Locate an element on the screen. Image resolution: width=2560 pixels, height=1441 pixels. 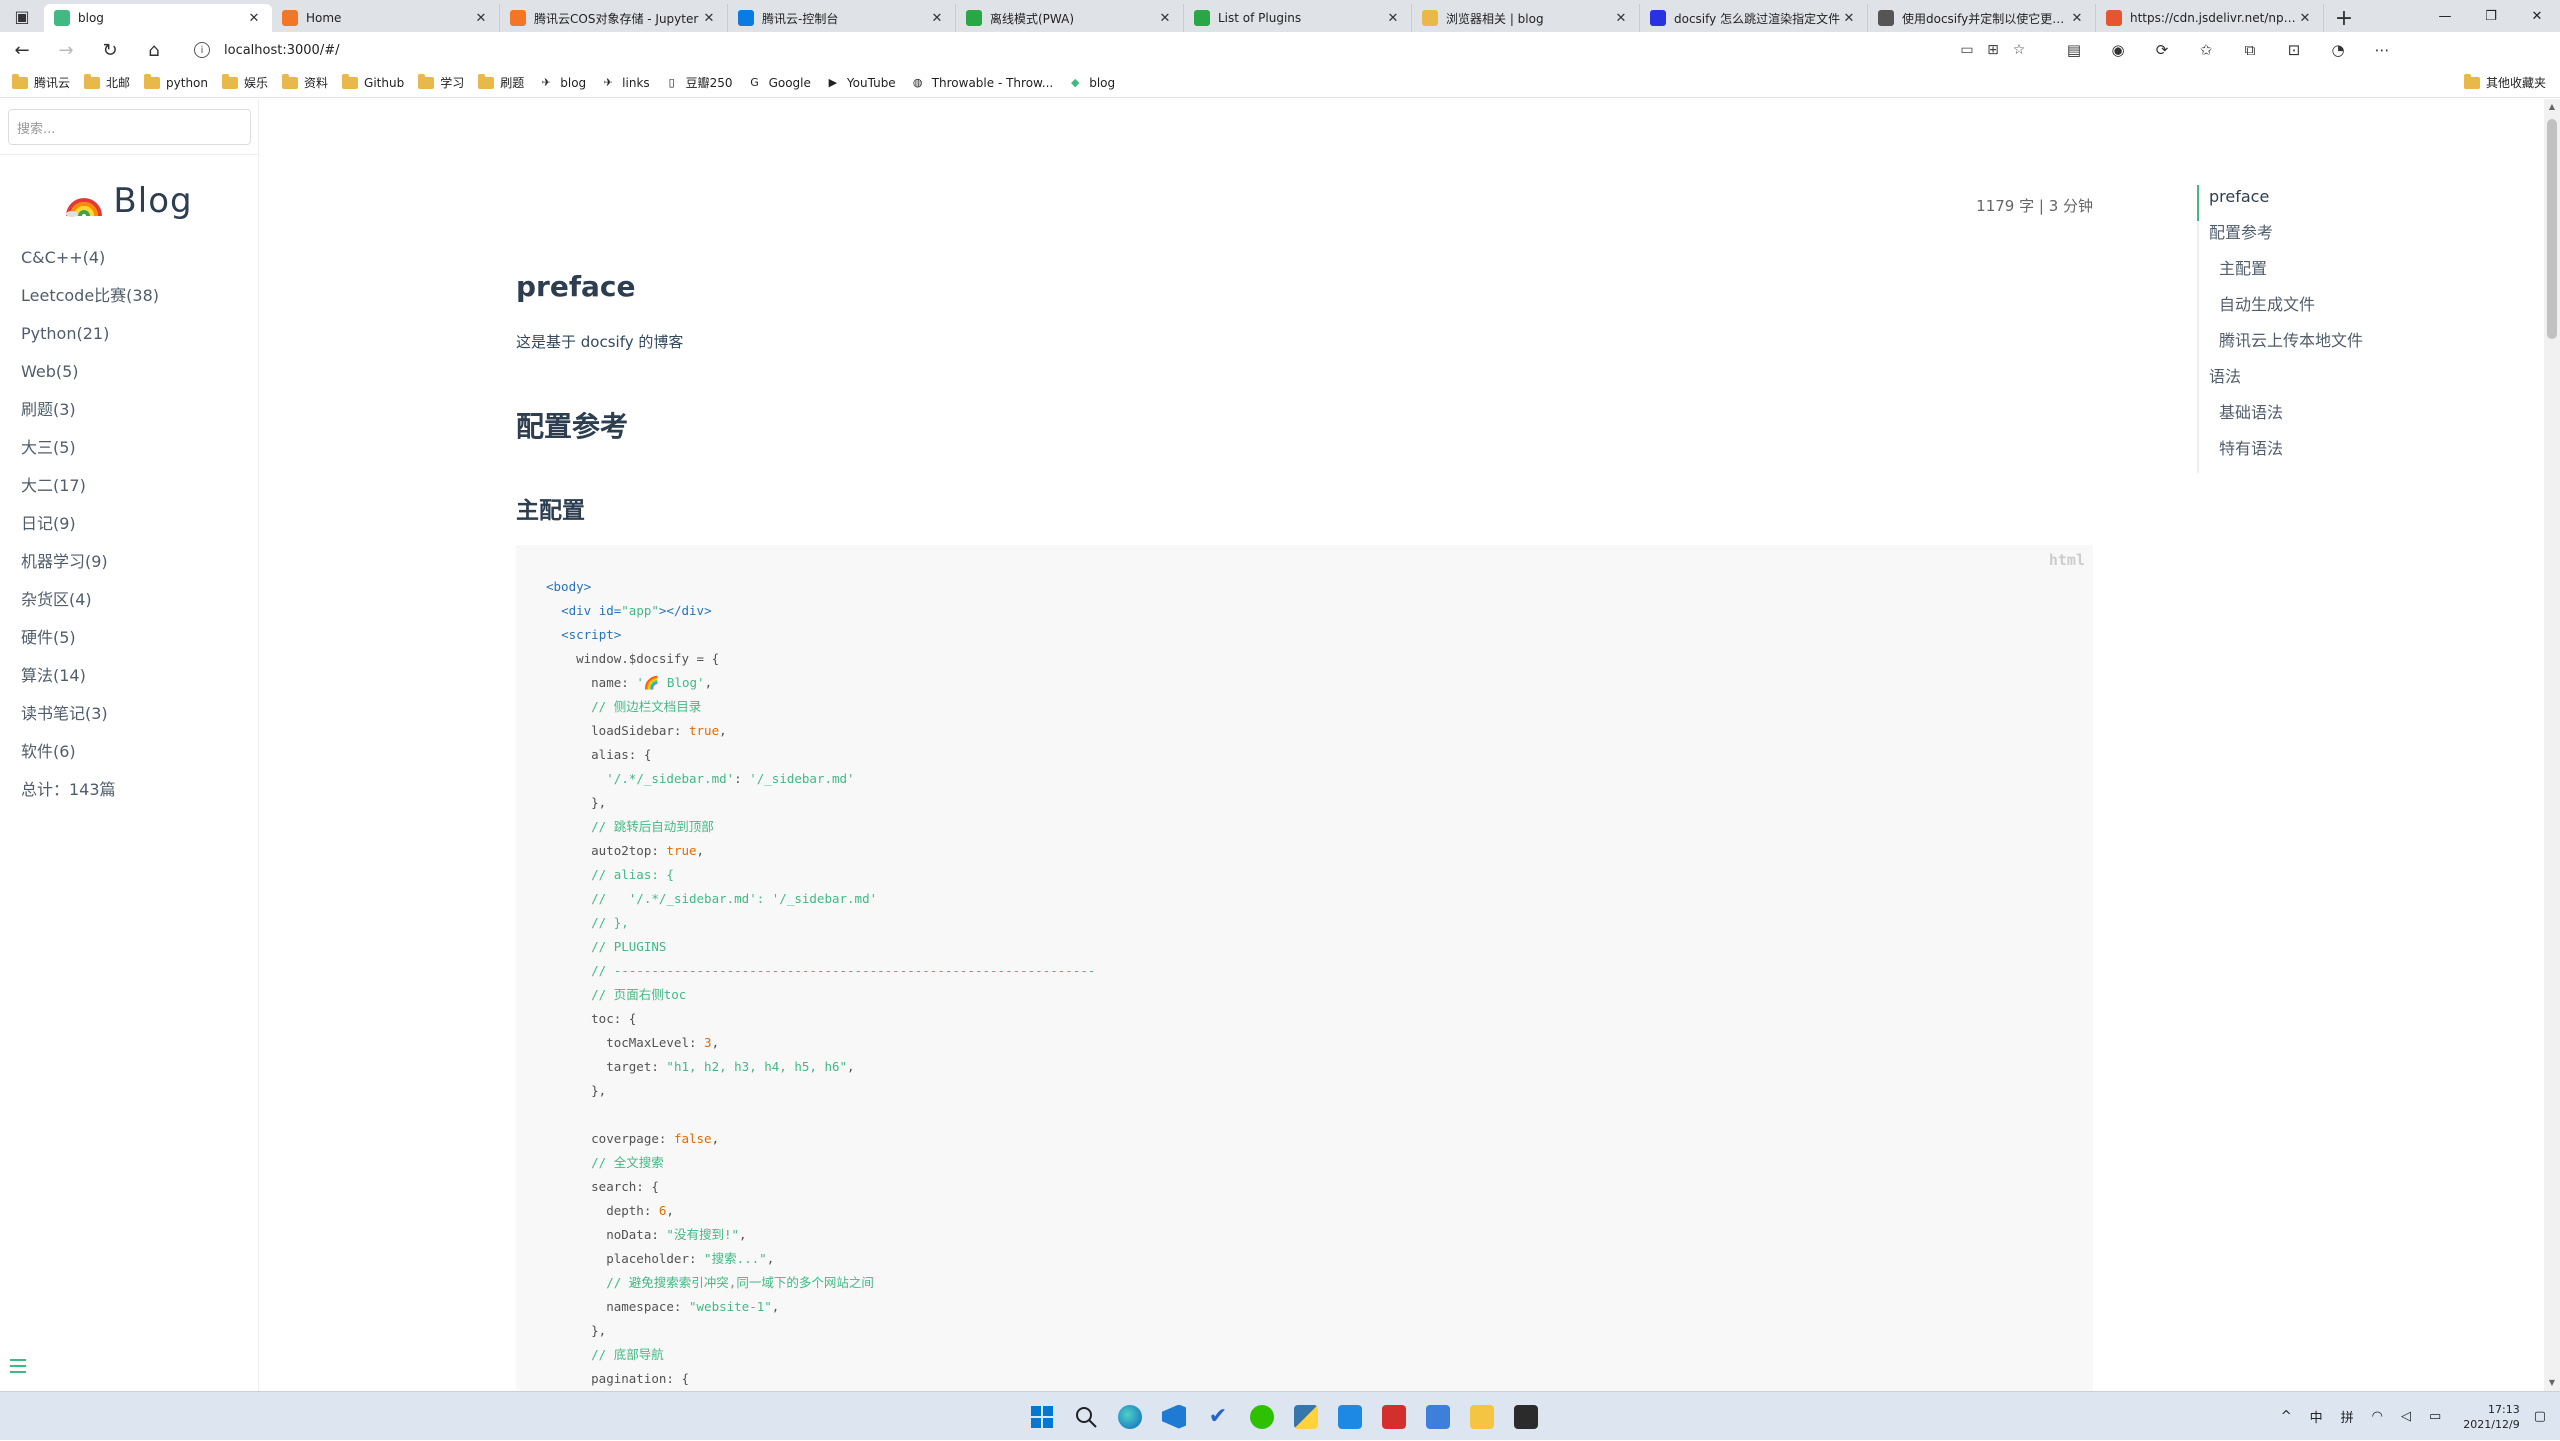
bookmark-item: ✈ blog is located at coordinates (562, 83).